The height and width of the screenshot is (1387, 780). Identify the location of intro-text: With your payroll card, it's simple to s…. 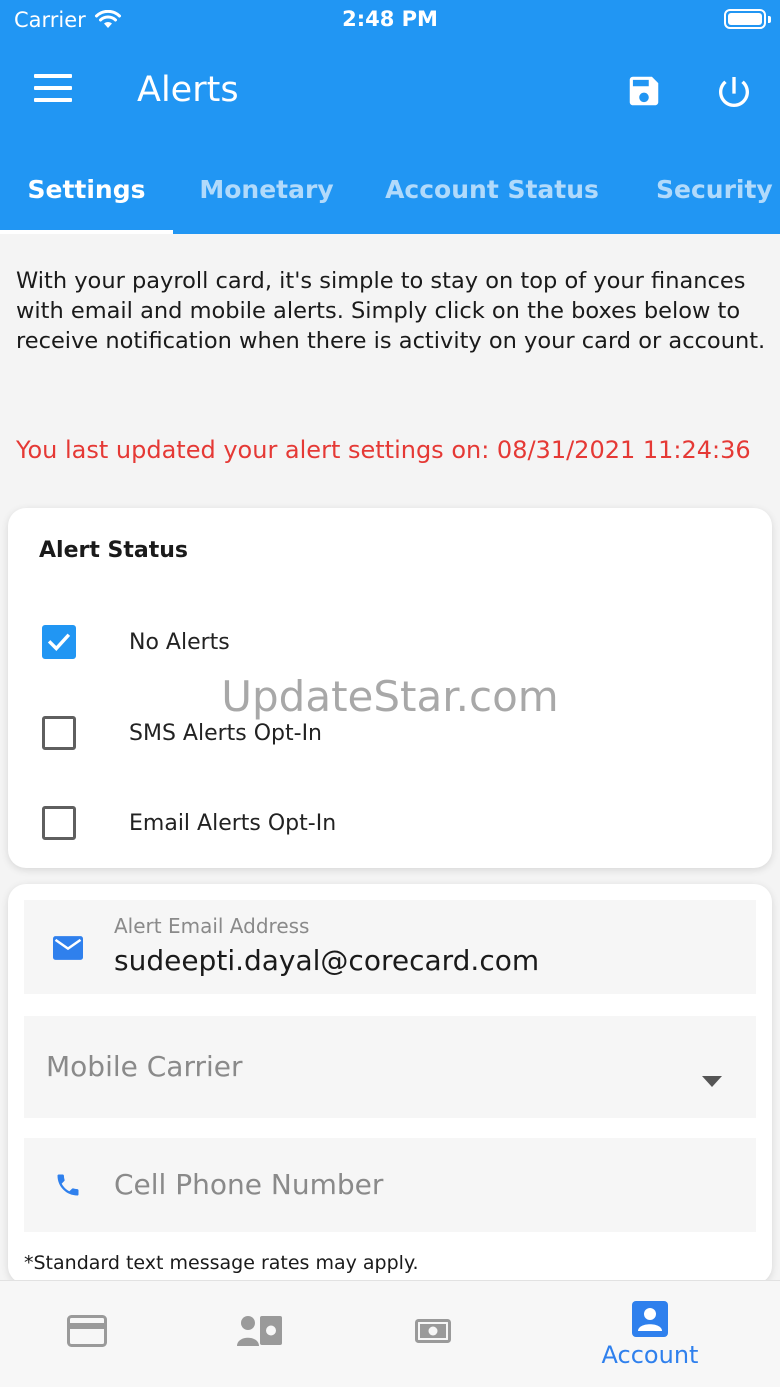
(391, 311).